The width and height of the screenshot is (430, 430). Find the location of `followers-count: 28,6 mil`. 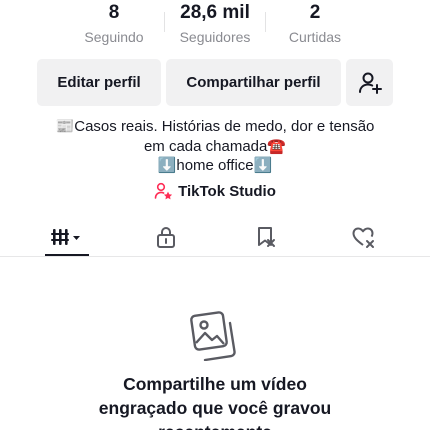

followers-count: 28,6 mil is located at coordinates (215, 12).